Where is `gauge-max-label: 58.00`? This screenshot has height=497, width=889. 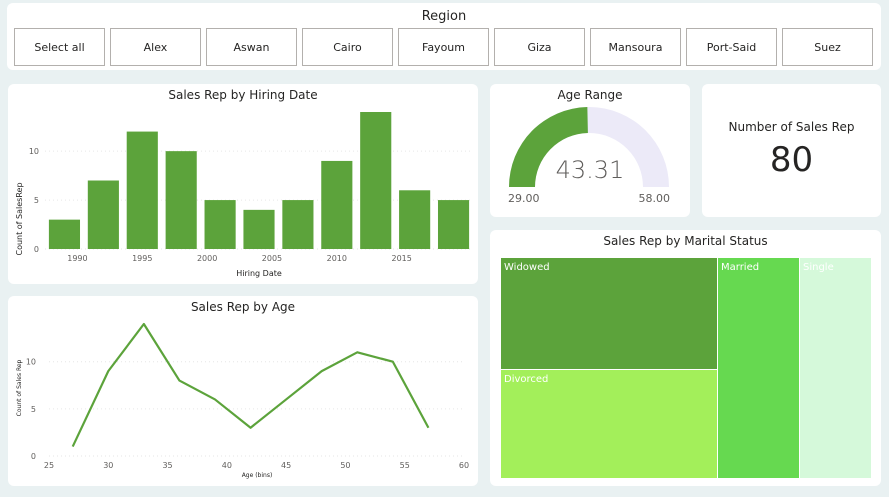
gauge-max-label: 58.00 is located at coordinates (654, 198).